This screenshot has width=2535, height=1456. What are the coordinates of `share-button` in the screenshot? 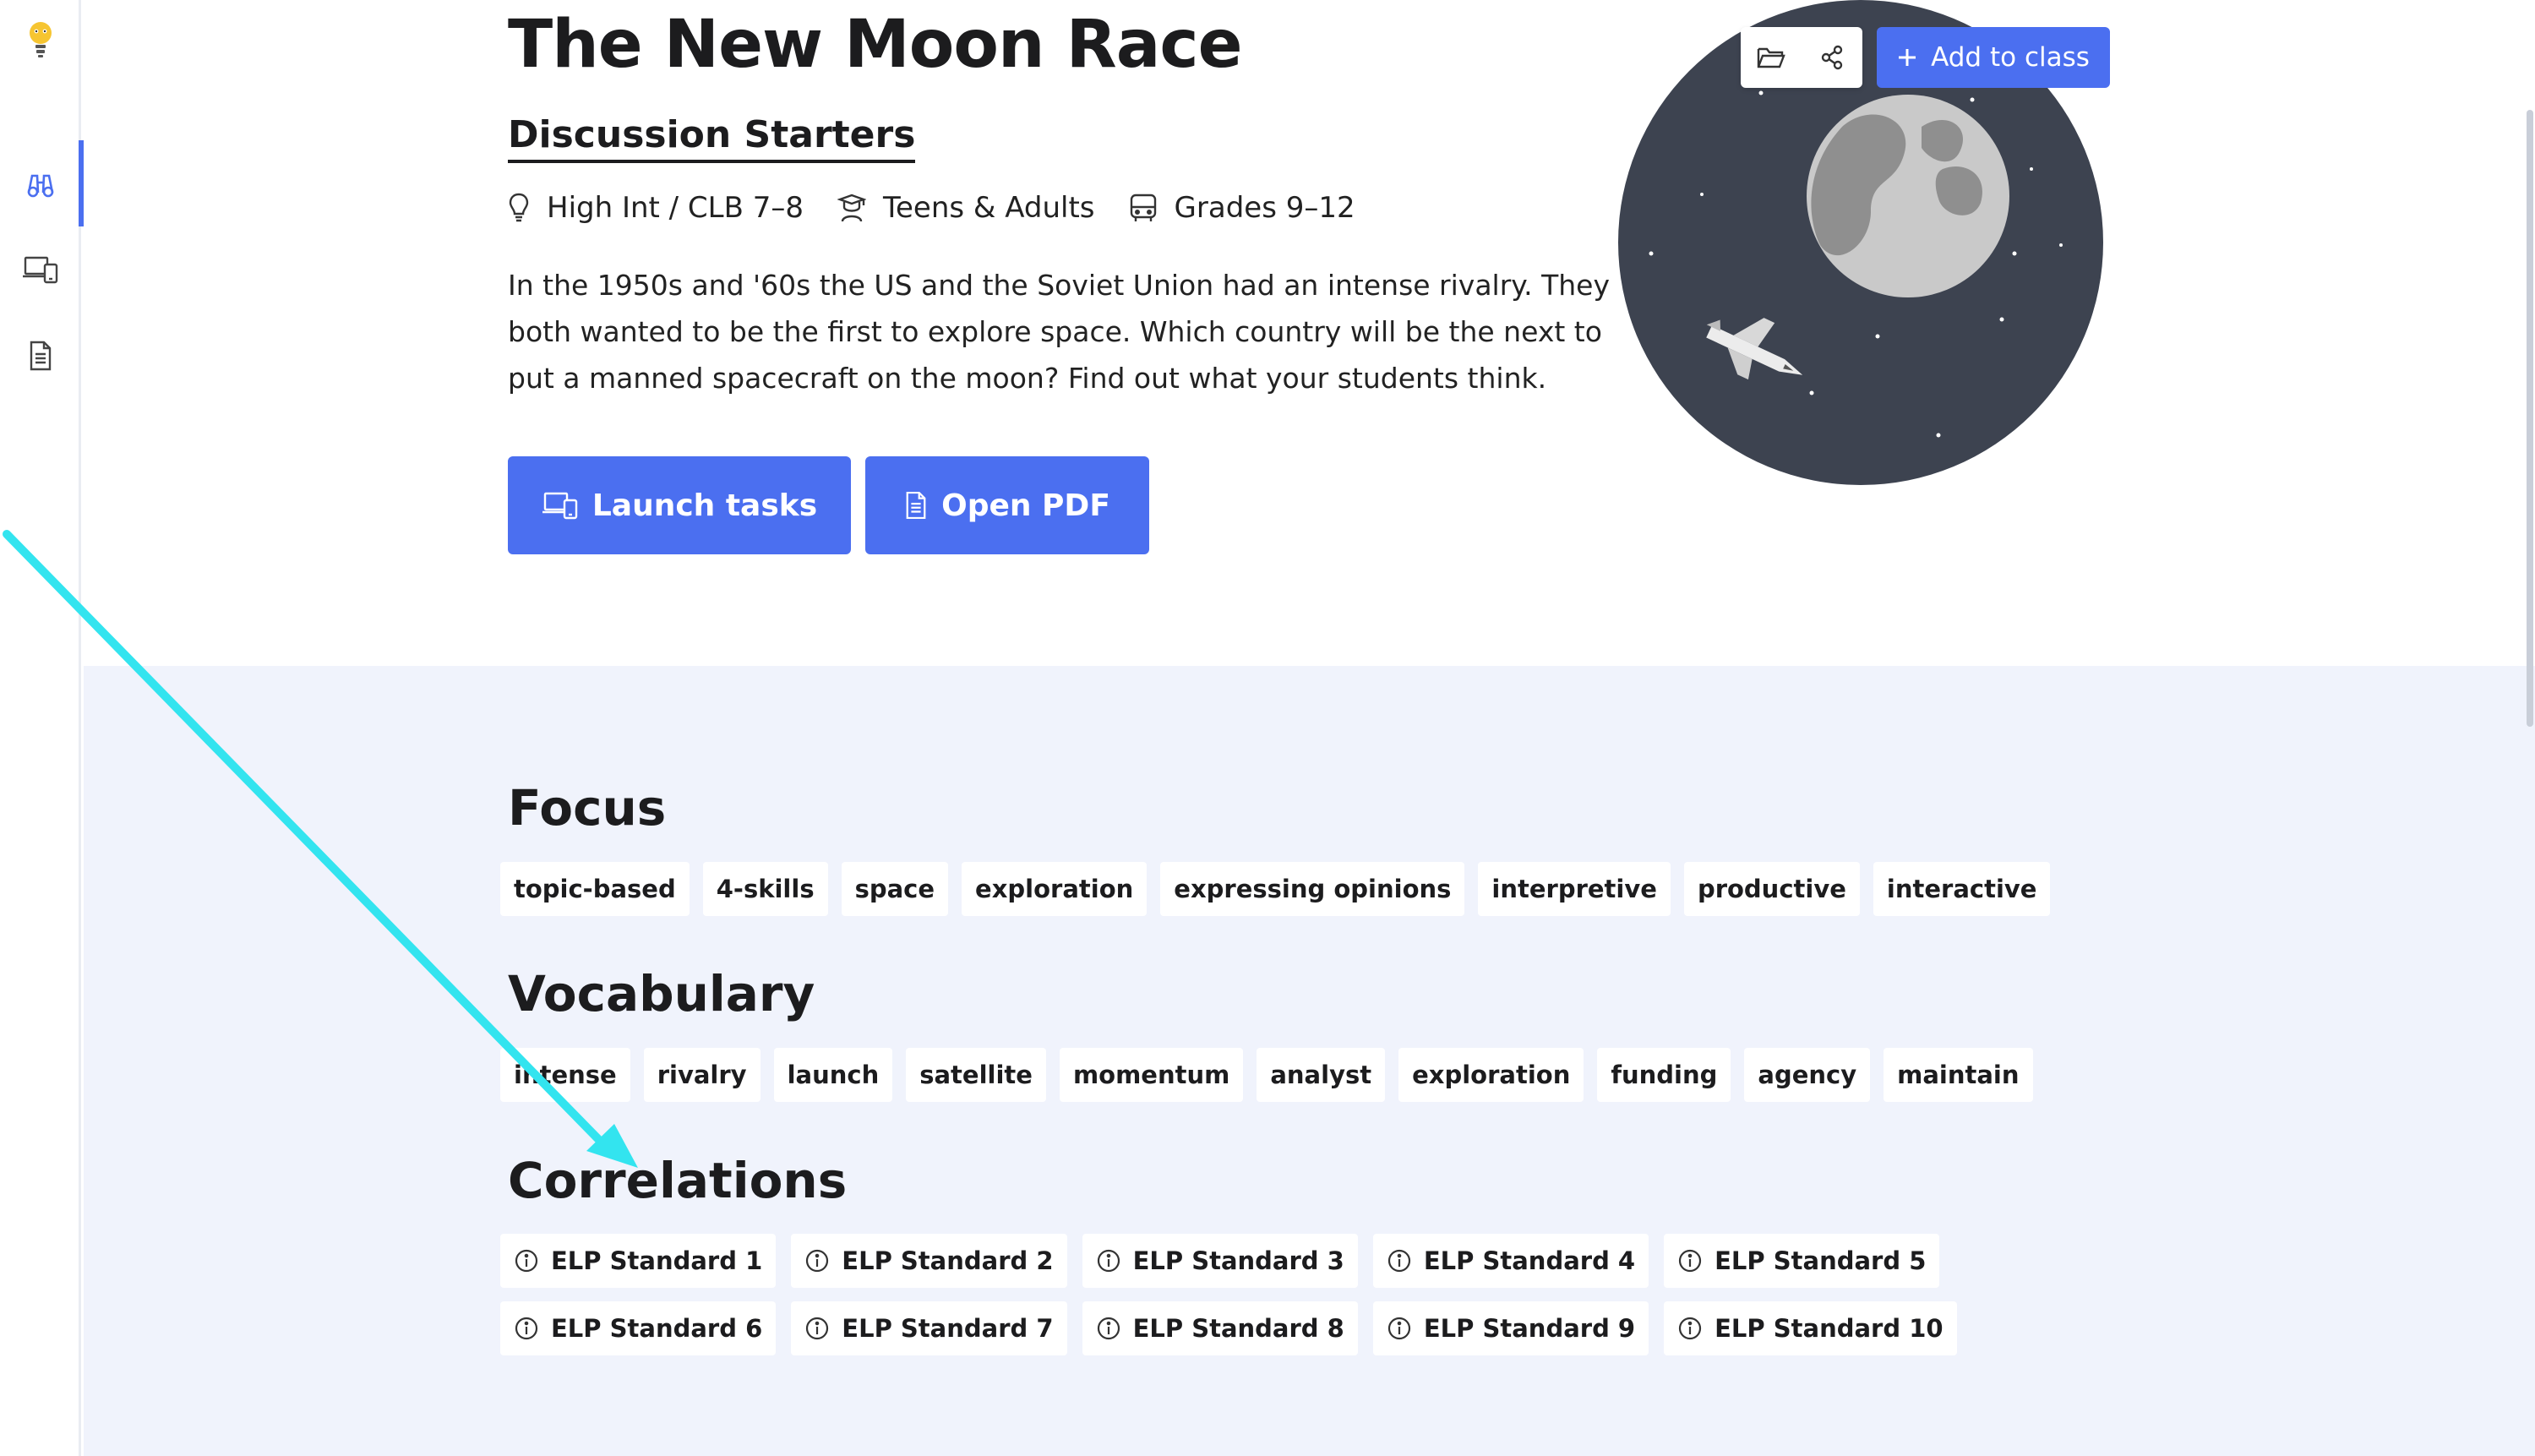 It's located at (1832, 57).